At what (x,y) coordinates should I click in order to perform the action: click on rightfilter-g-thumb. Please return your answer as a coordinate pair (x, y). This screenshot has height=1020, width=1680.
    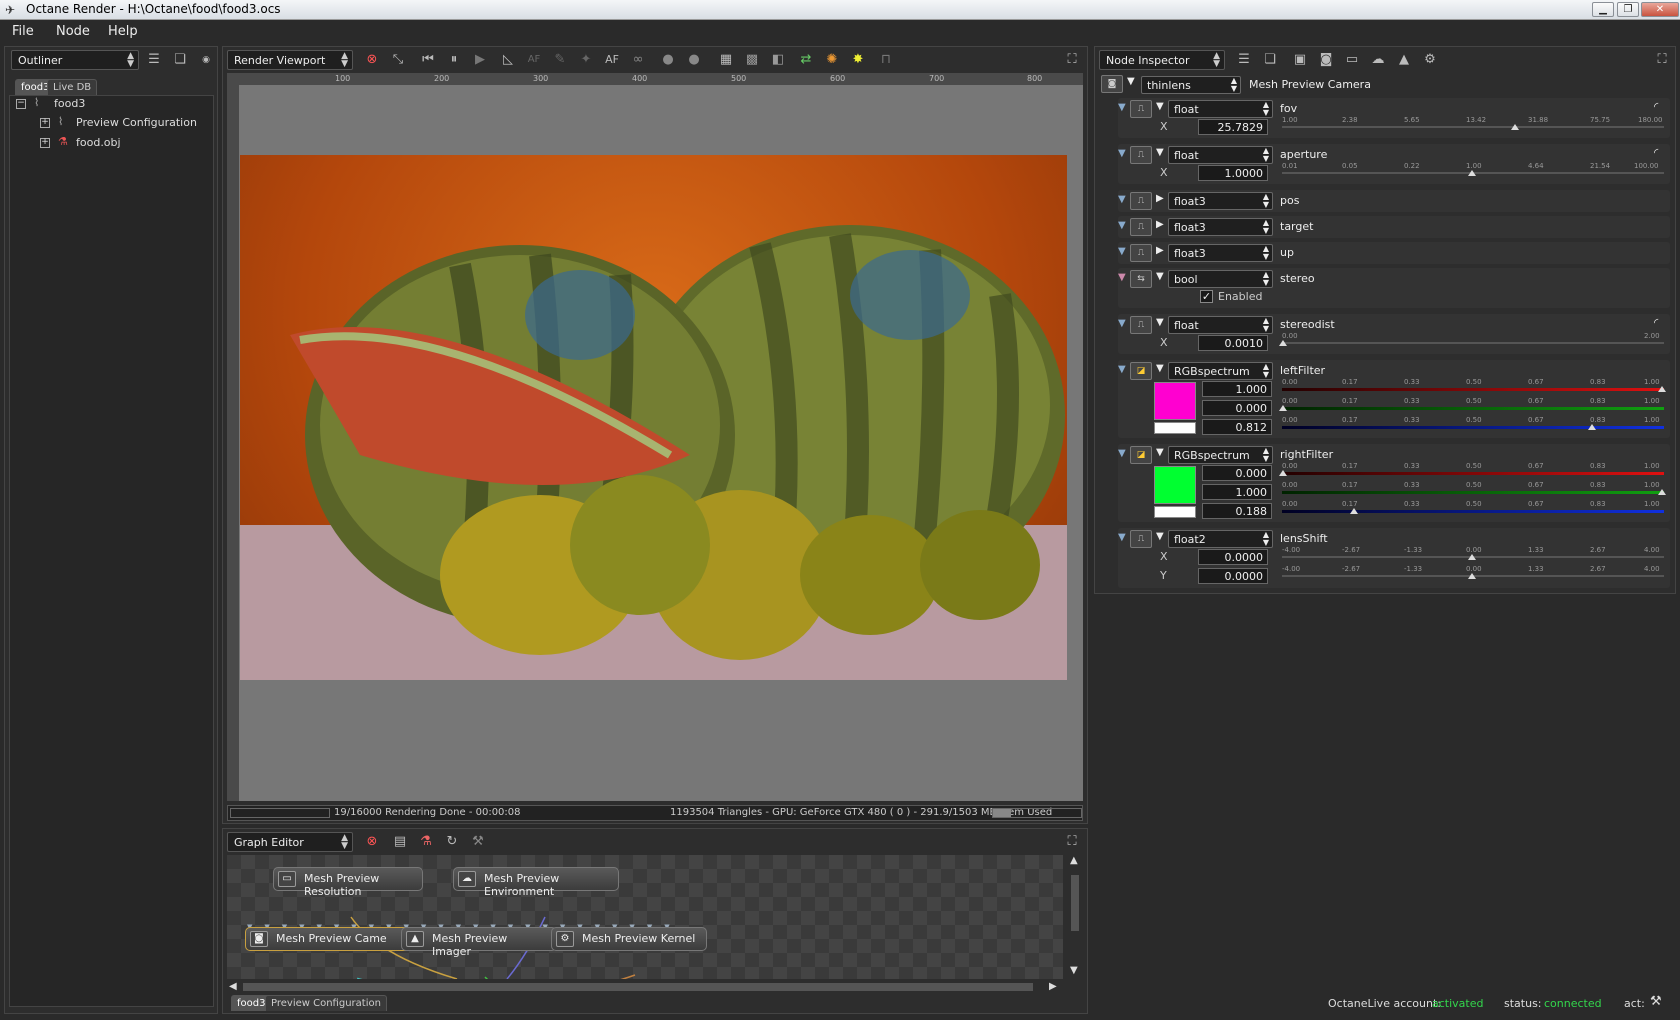
    Looking at the image, I should click on (1662, 492).